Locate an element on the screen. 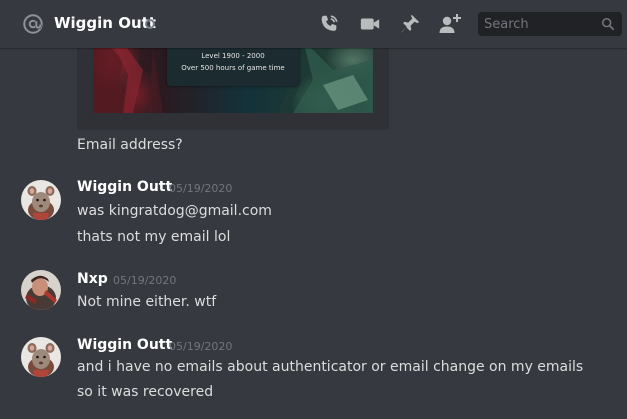 This screenshot has height=419, width=627. message-text: thats not my email lol is located at coordinates (154, 237).